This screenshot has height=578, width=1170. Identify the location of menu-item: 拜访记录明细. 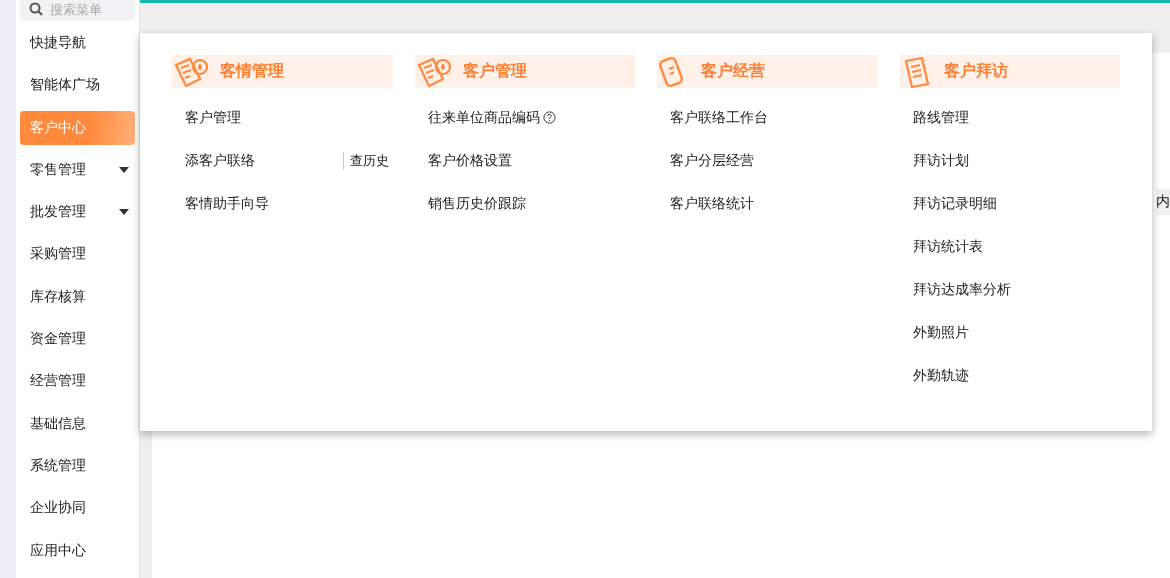
(954, 203).